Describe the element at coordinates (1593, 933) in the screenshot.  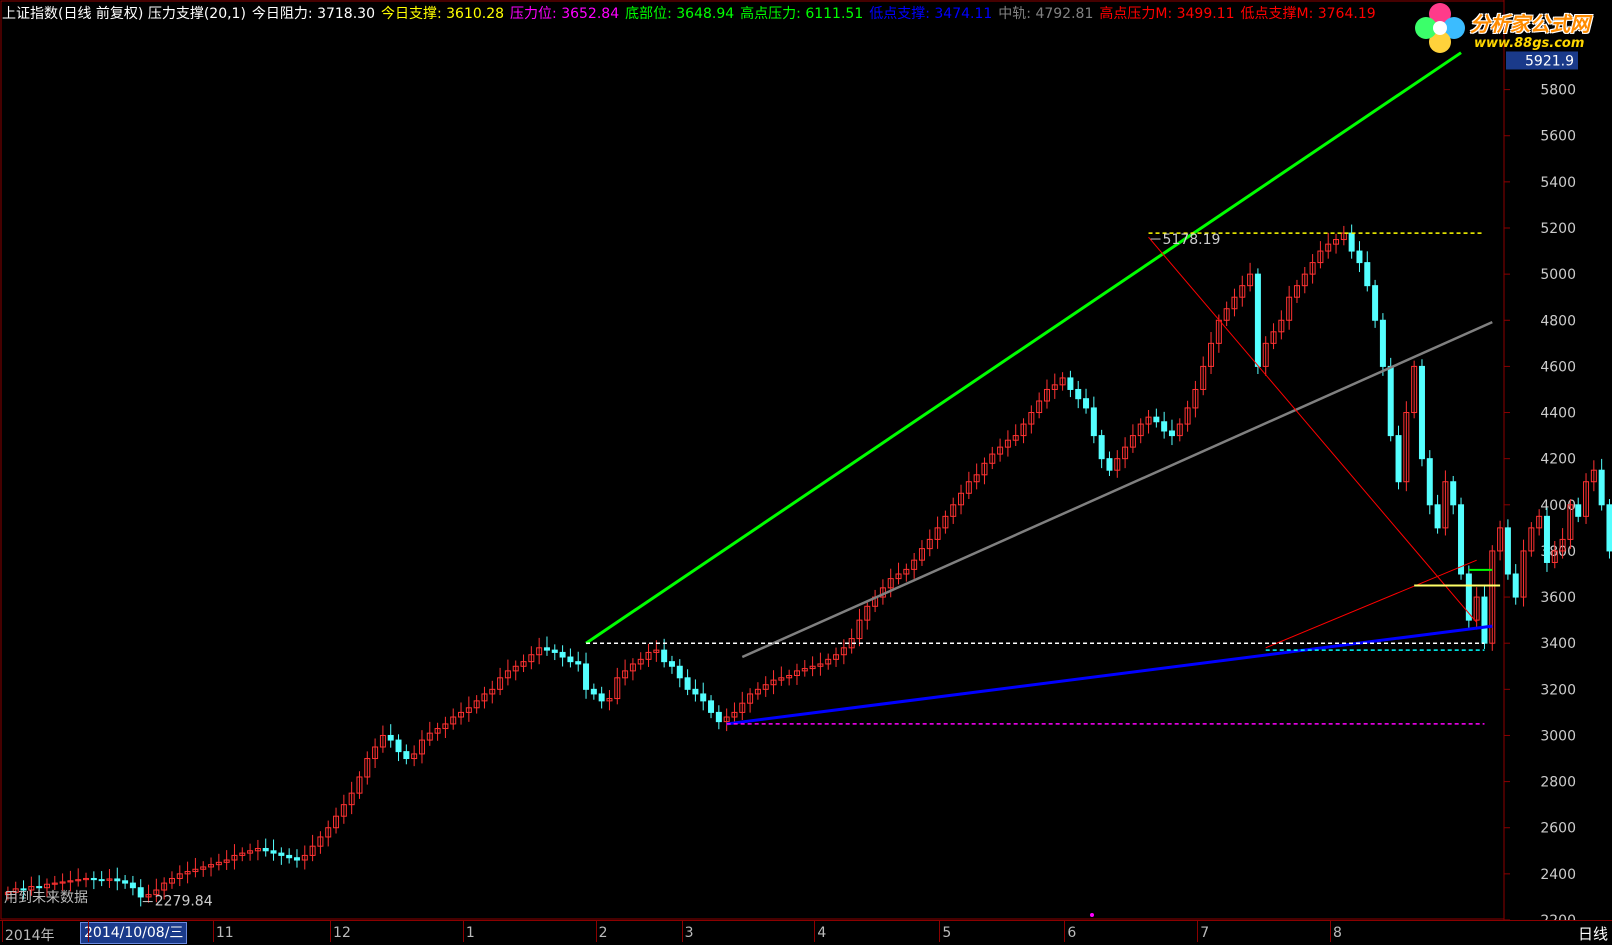
I see `period-label: 日线` at that location.